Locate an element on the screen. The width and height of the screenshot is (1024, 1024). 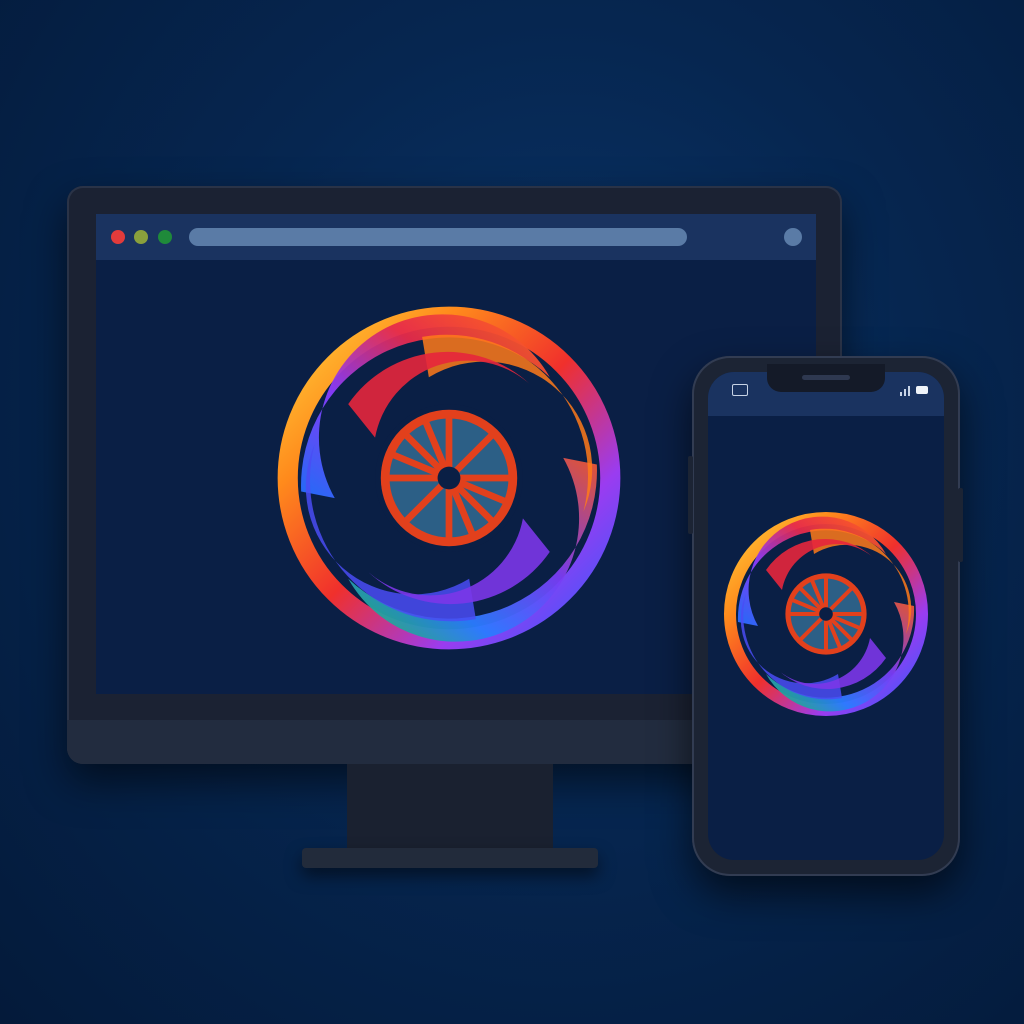
phone-screen is located at coordinates (826, 616).